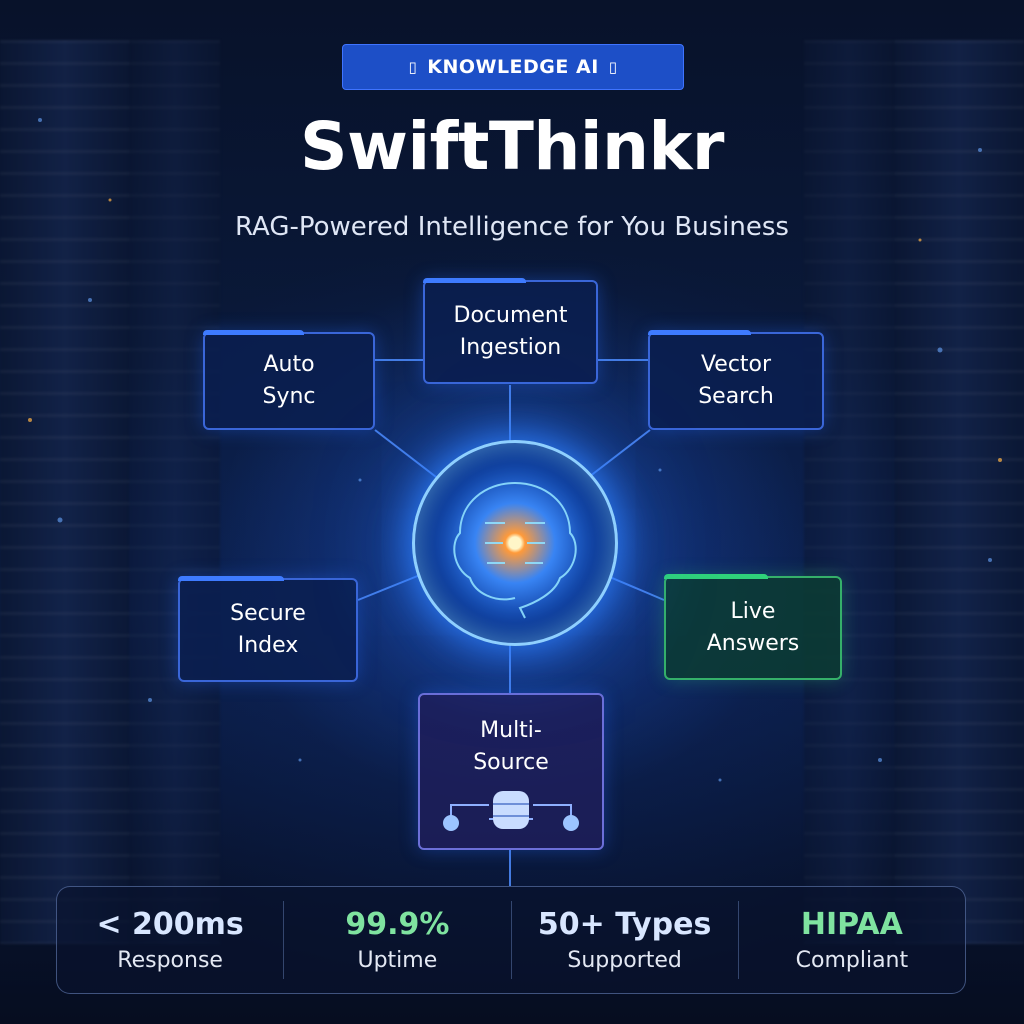 The width and height of the screenshot is (1024, 1024). I want to click on stat-value: < 200ms, so click(170, 924).